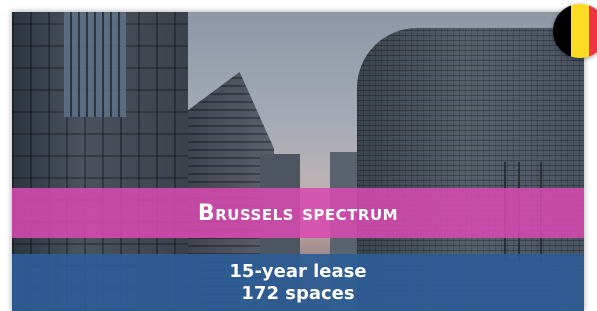 The height and width of the screenshot is (311, 597). I want to click on listing-title: Brussels spectrum, so click(298, 213).